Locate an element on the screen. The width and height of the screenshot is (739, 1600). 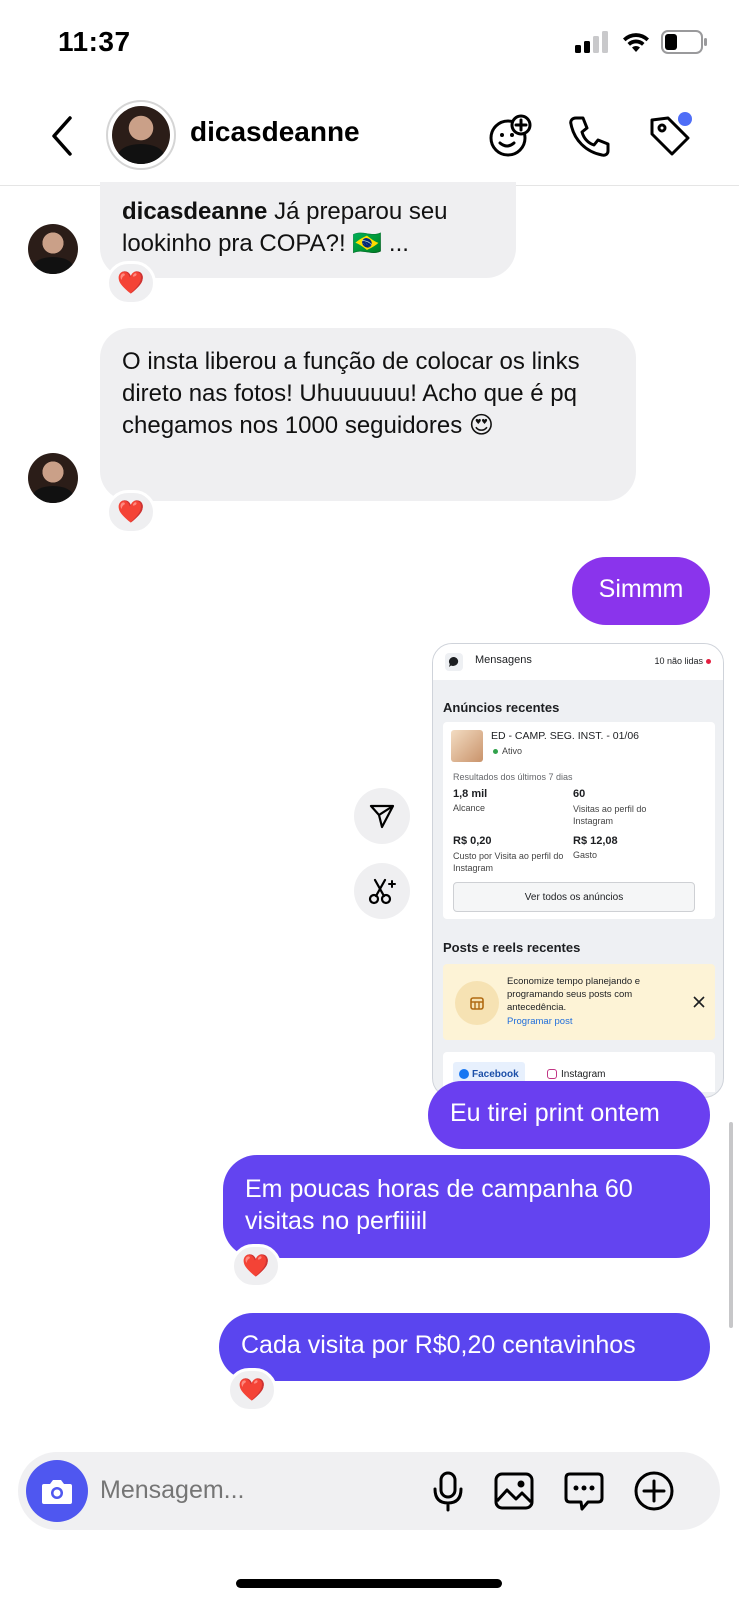
sticker-chat-icon is located at coordinates (584, 1491).